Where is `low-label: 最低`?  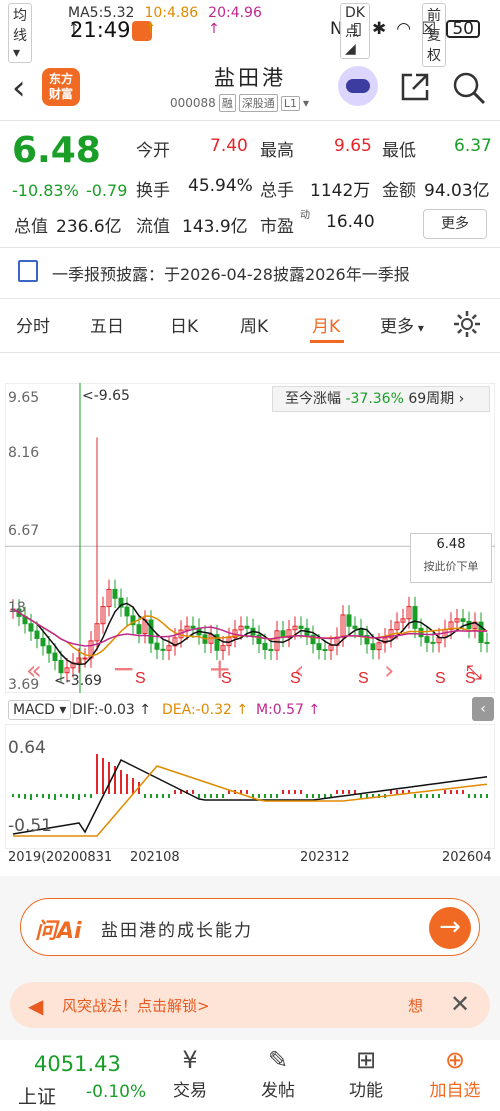
low-label: 最低 is located at coordinates (399, 151).